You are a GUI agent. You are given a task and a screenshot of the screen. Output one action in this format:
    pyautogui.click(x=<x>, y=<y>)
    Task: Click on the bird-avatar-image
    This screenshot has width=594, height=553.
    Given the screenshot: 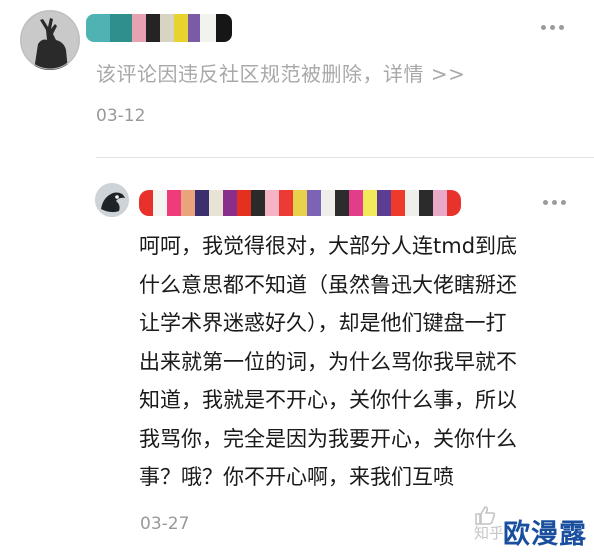 What is the action you would take?
    pyautogui.click(x=112, y=200)
    